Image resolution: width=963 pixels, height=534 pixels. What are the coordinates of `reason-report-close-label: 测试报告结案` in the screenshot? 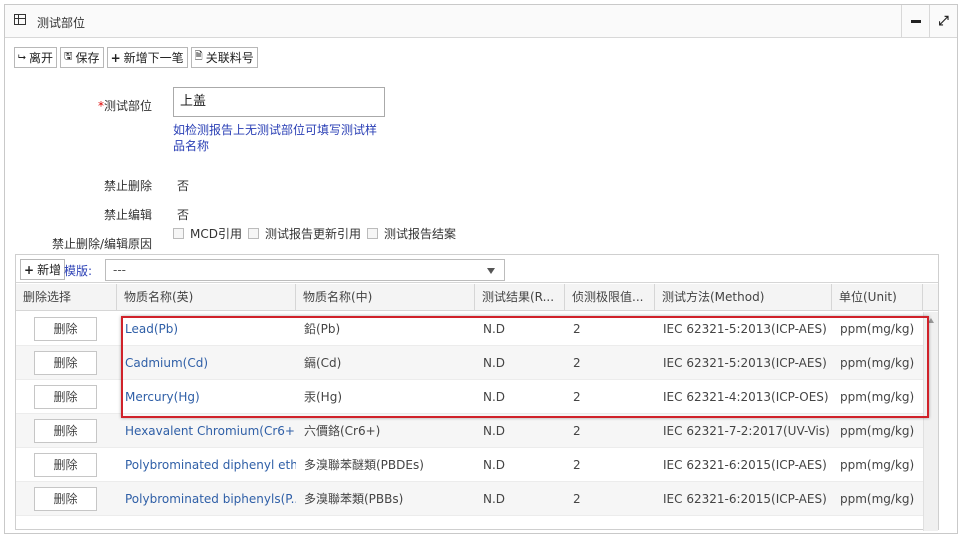 It's located at (420, 234).